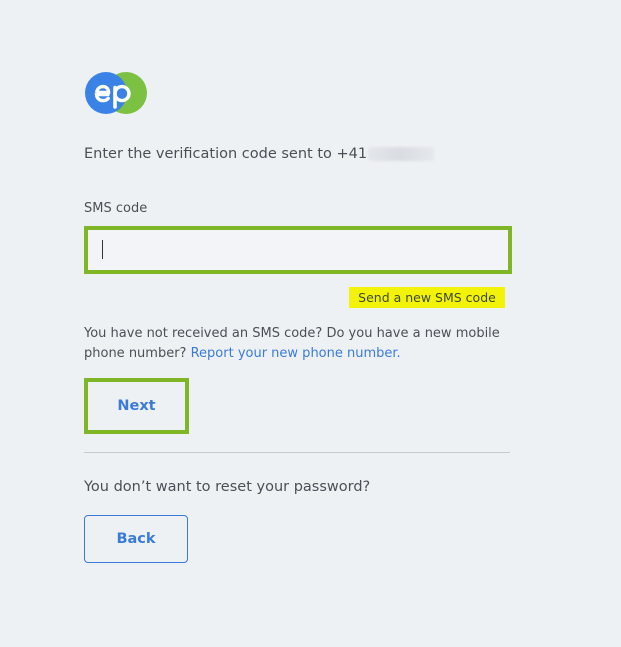 The width and height of the screenshot is (621, 647). I want to click on back-button: Back, so click(136, 539).